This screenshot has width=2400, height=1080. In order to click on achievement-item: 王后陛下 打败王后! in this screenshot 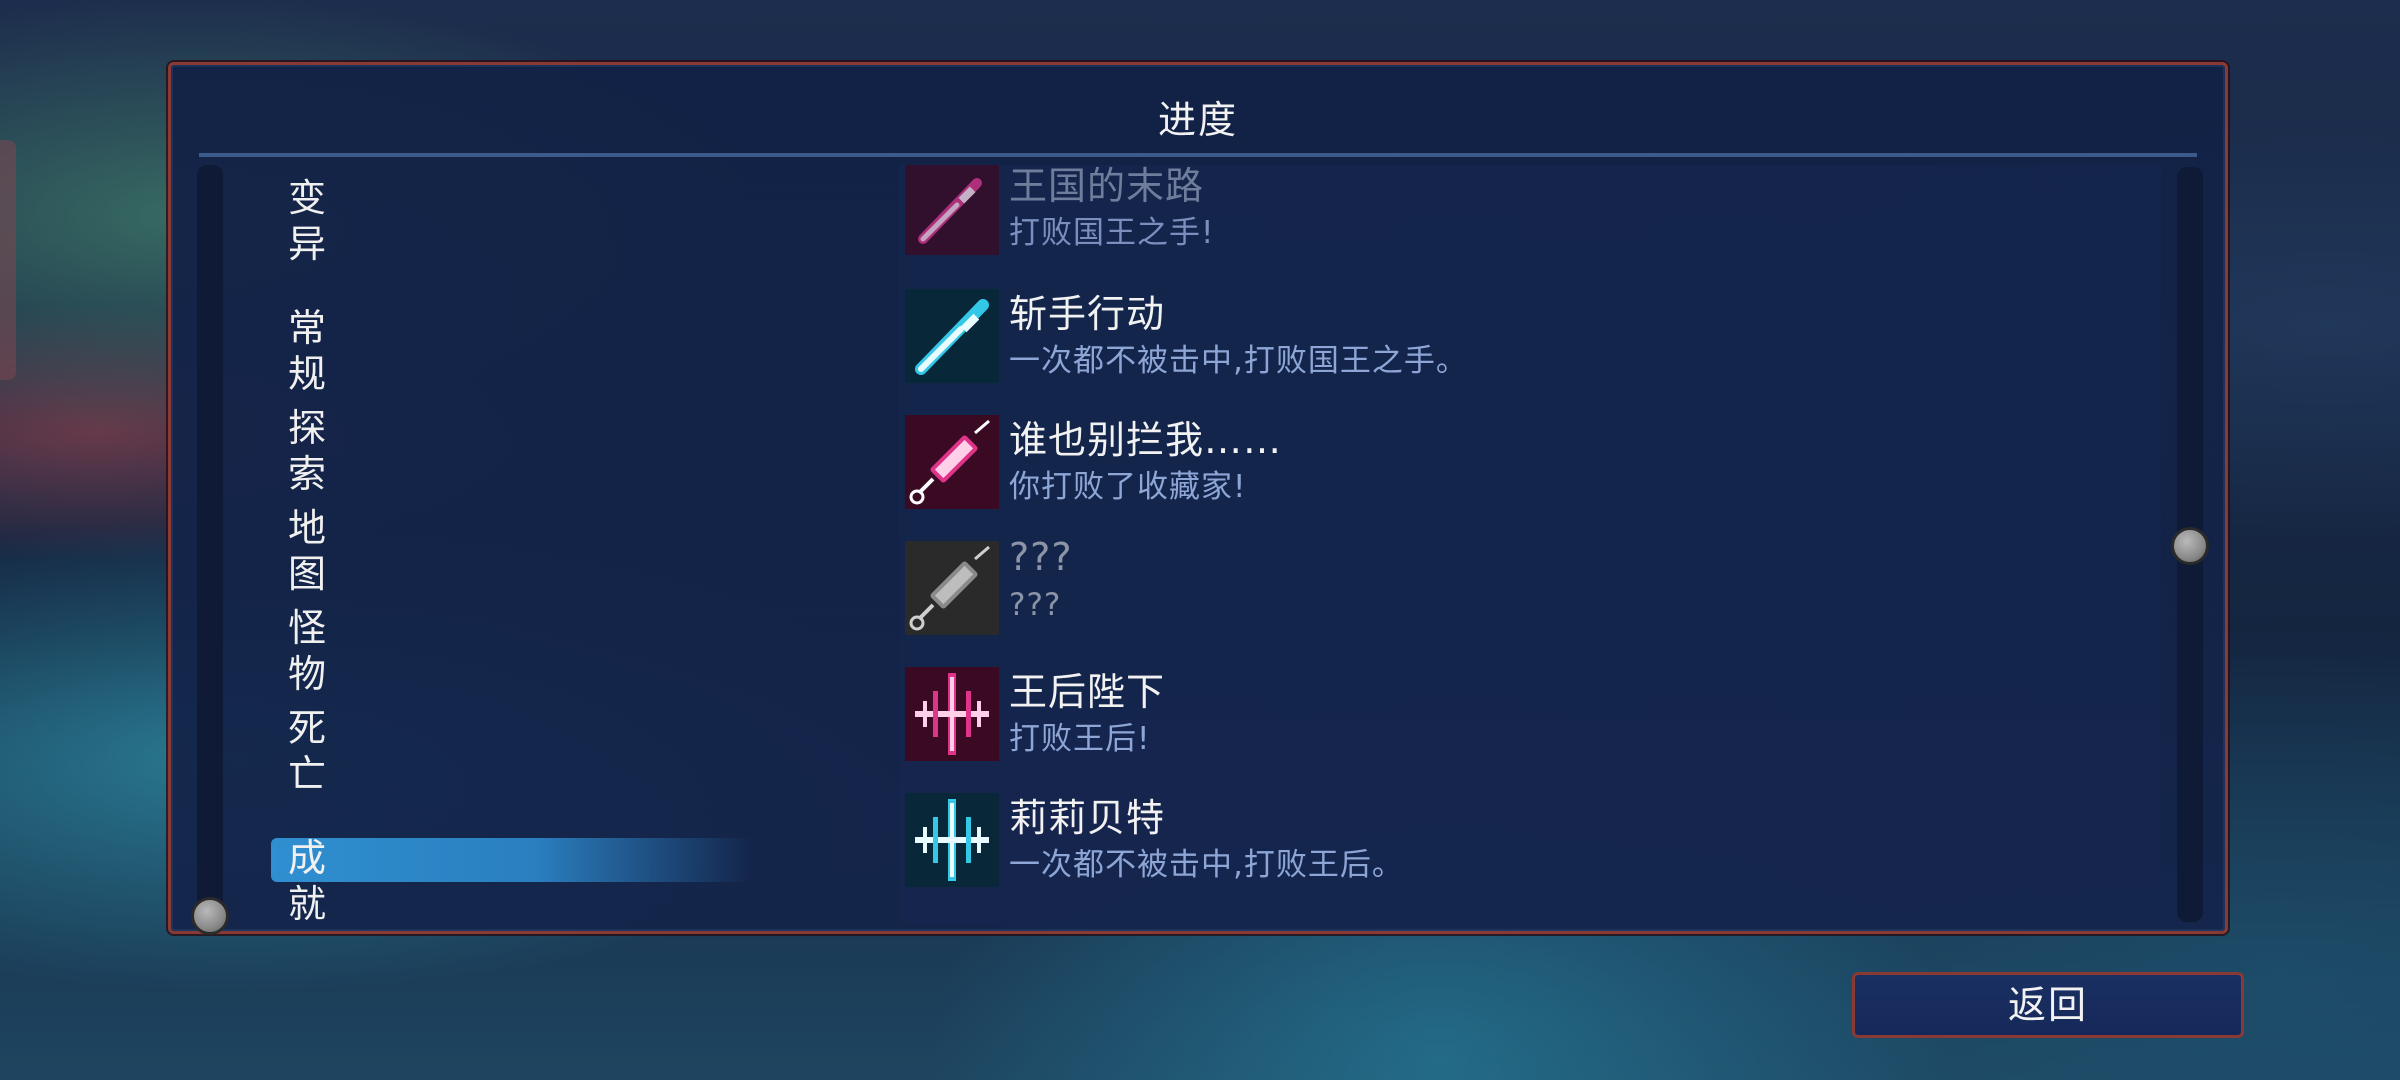, I will do `click(1530, 715)`.